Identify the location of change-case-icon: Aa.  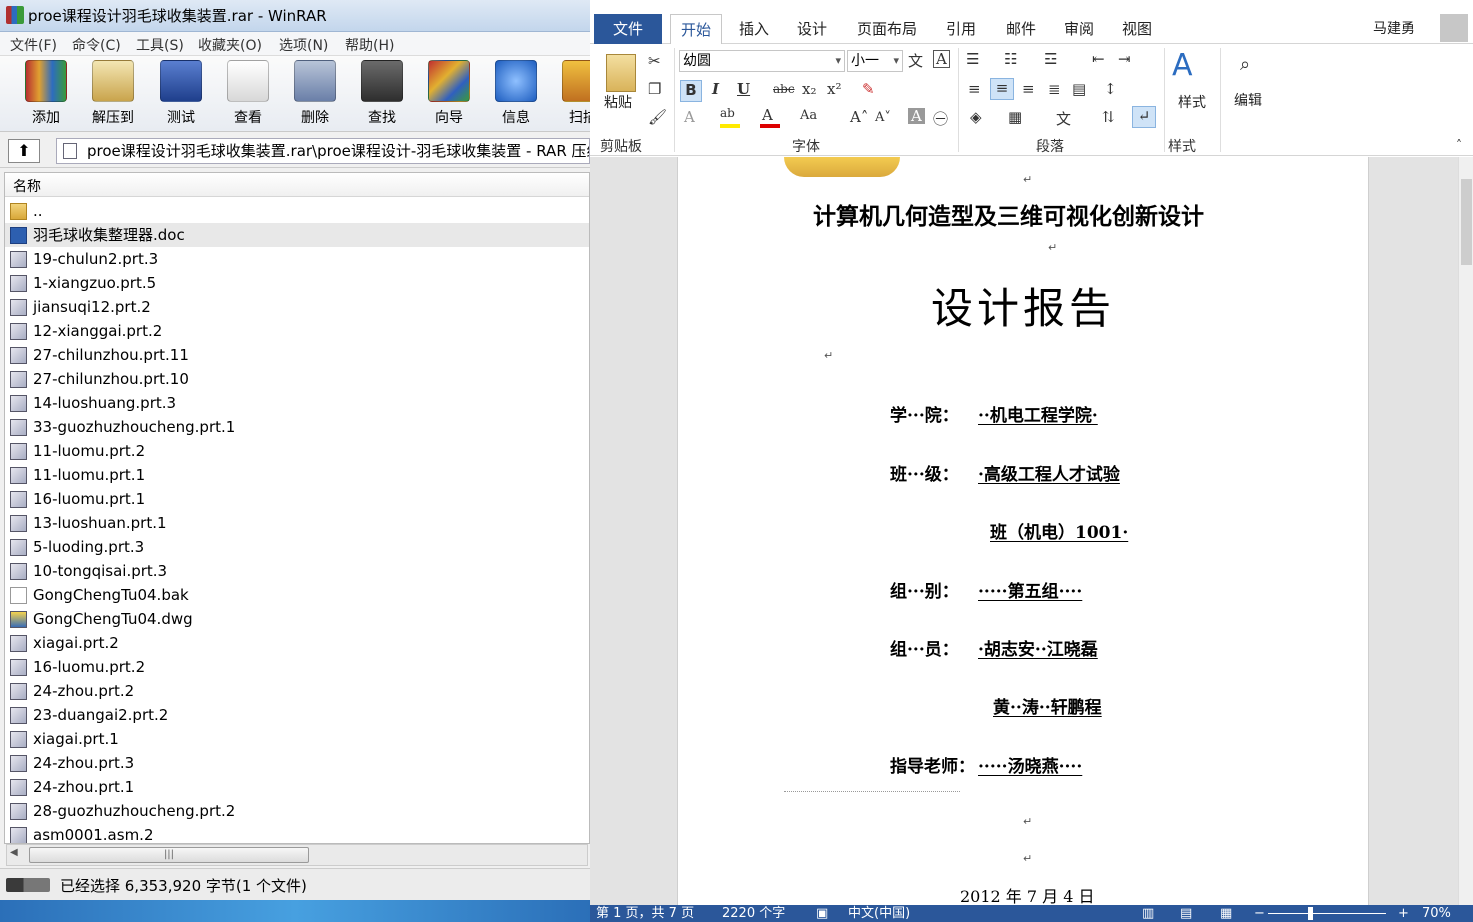
(808, 115).